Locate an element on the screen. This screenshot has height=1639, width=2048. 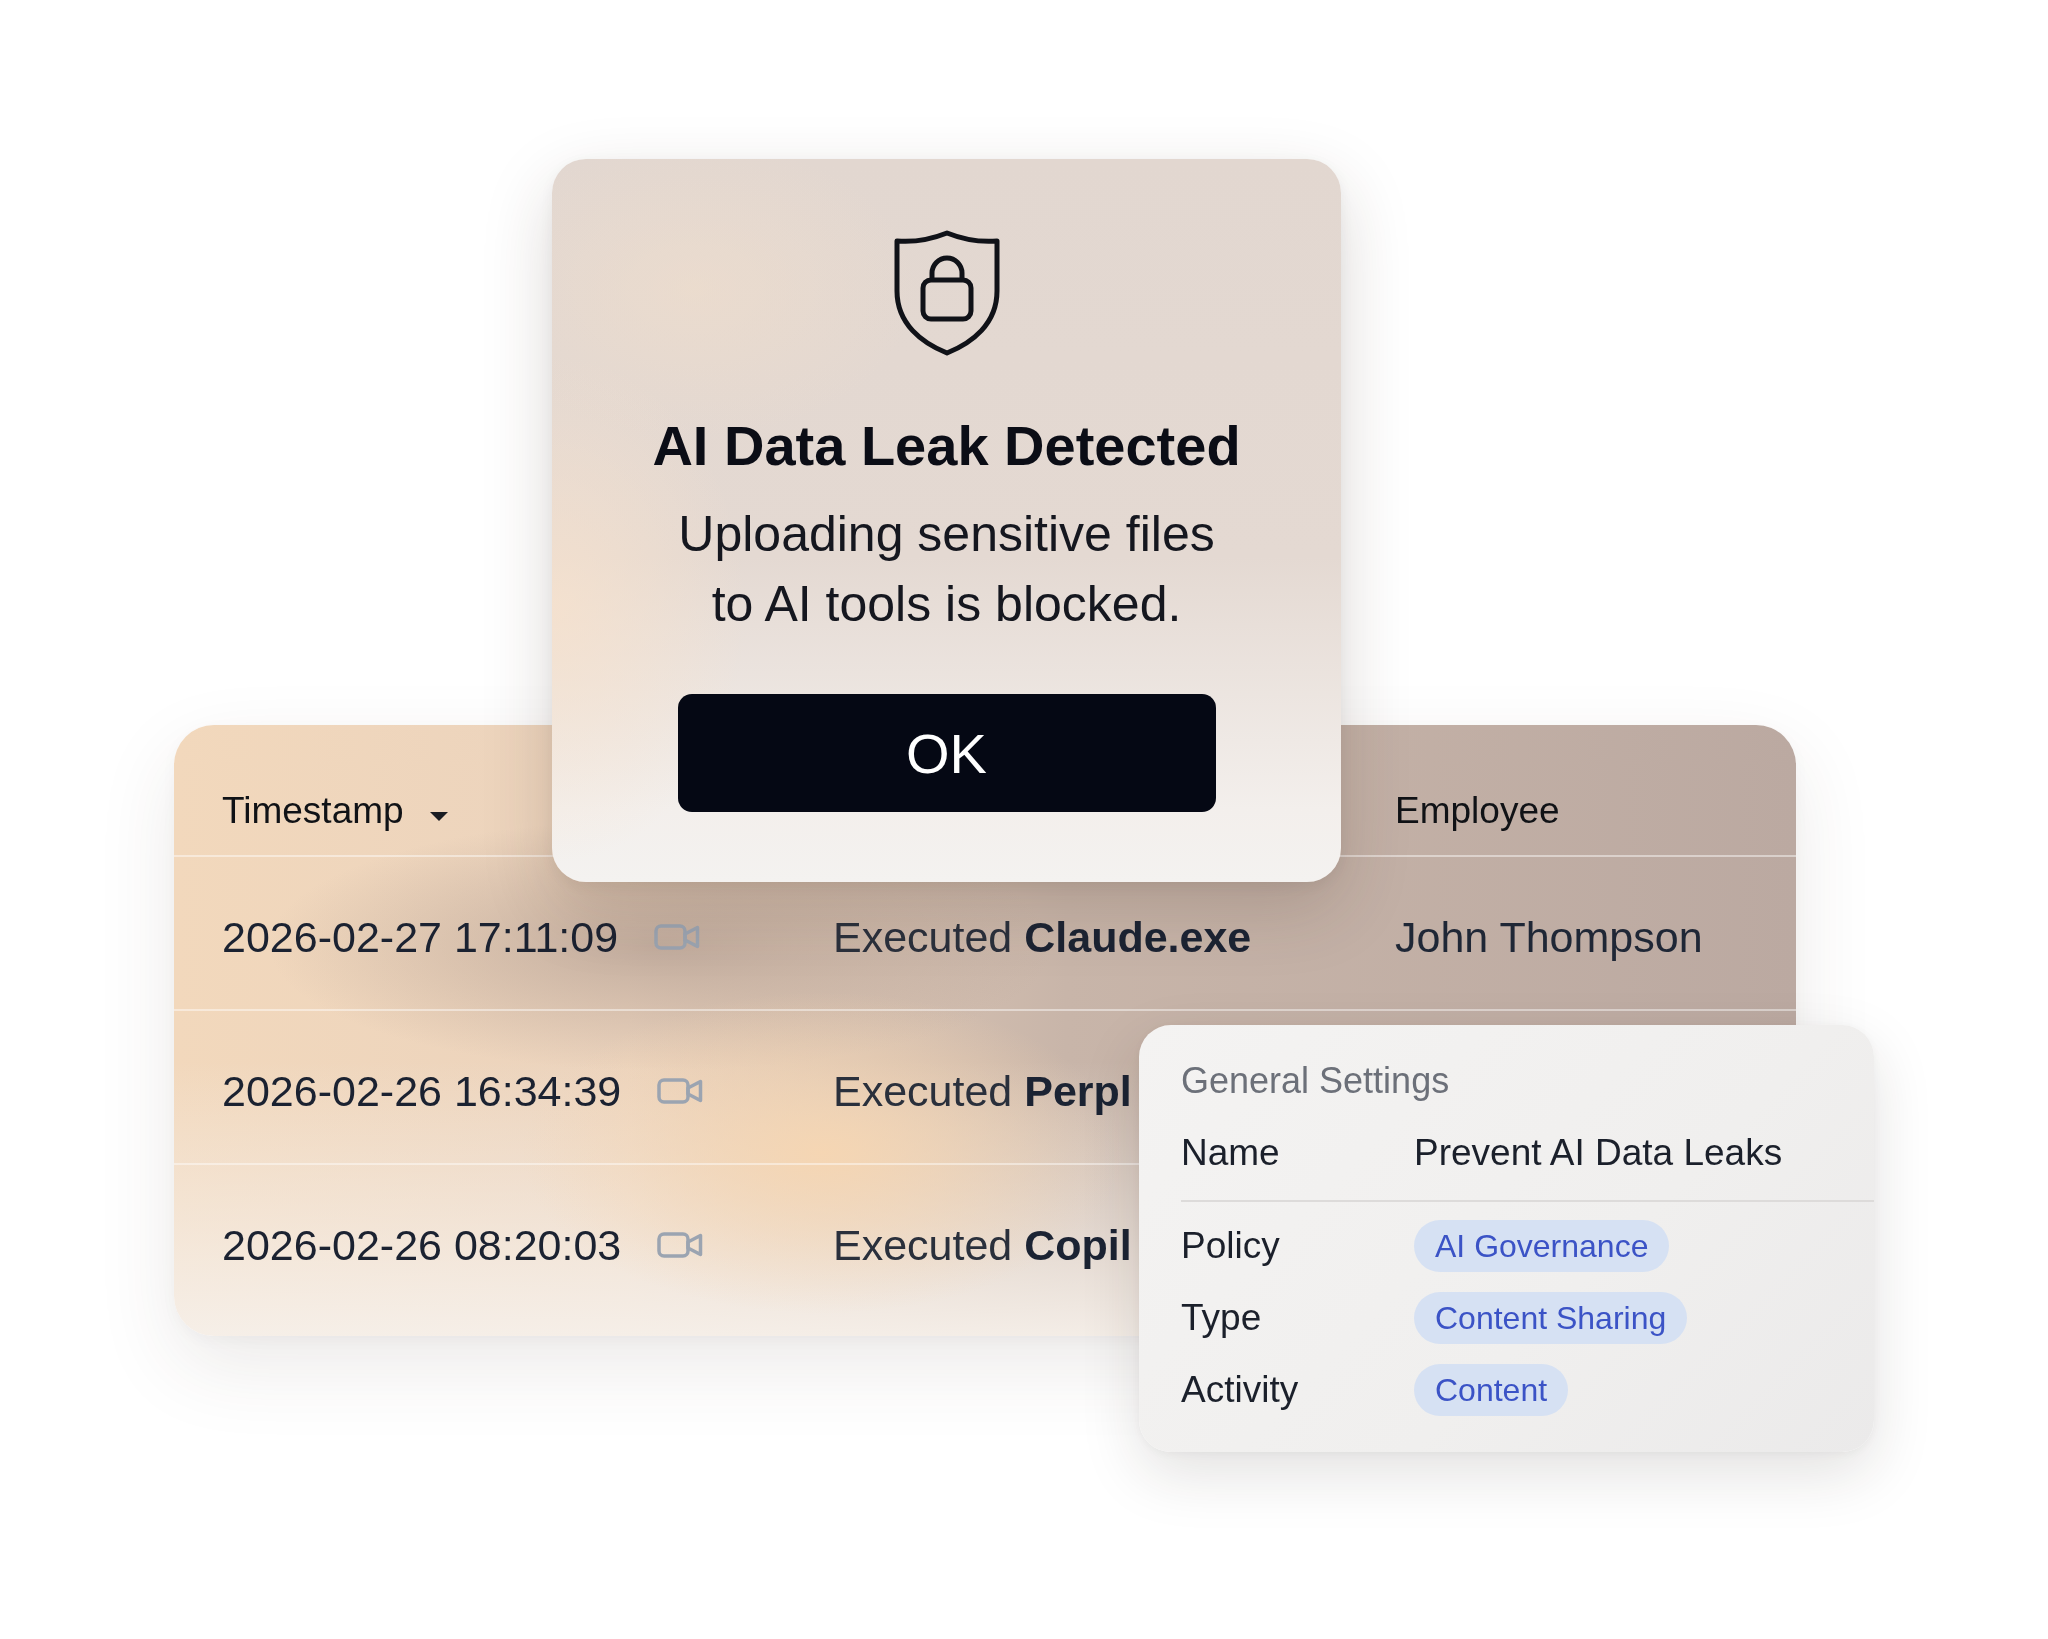
employee-name: John Thompson is located at coordinates (1549, 937).